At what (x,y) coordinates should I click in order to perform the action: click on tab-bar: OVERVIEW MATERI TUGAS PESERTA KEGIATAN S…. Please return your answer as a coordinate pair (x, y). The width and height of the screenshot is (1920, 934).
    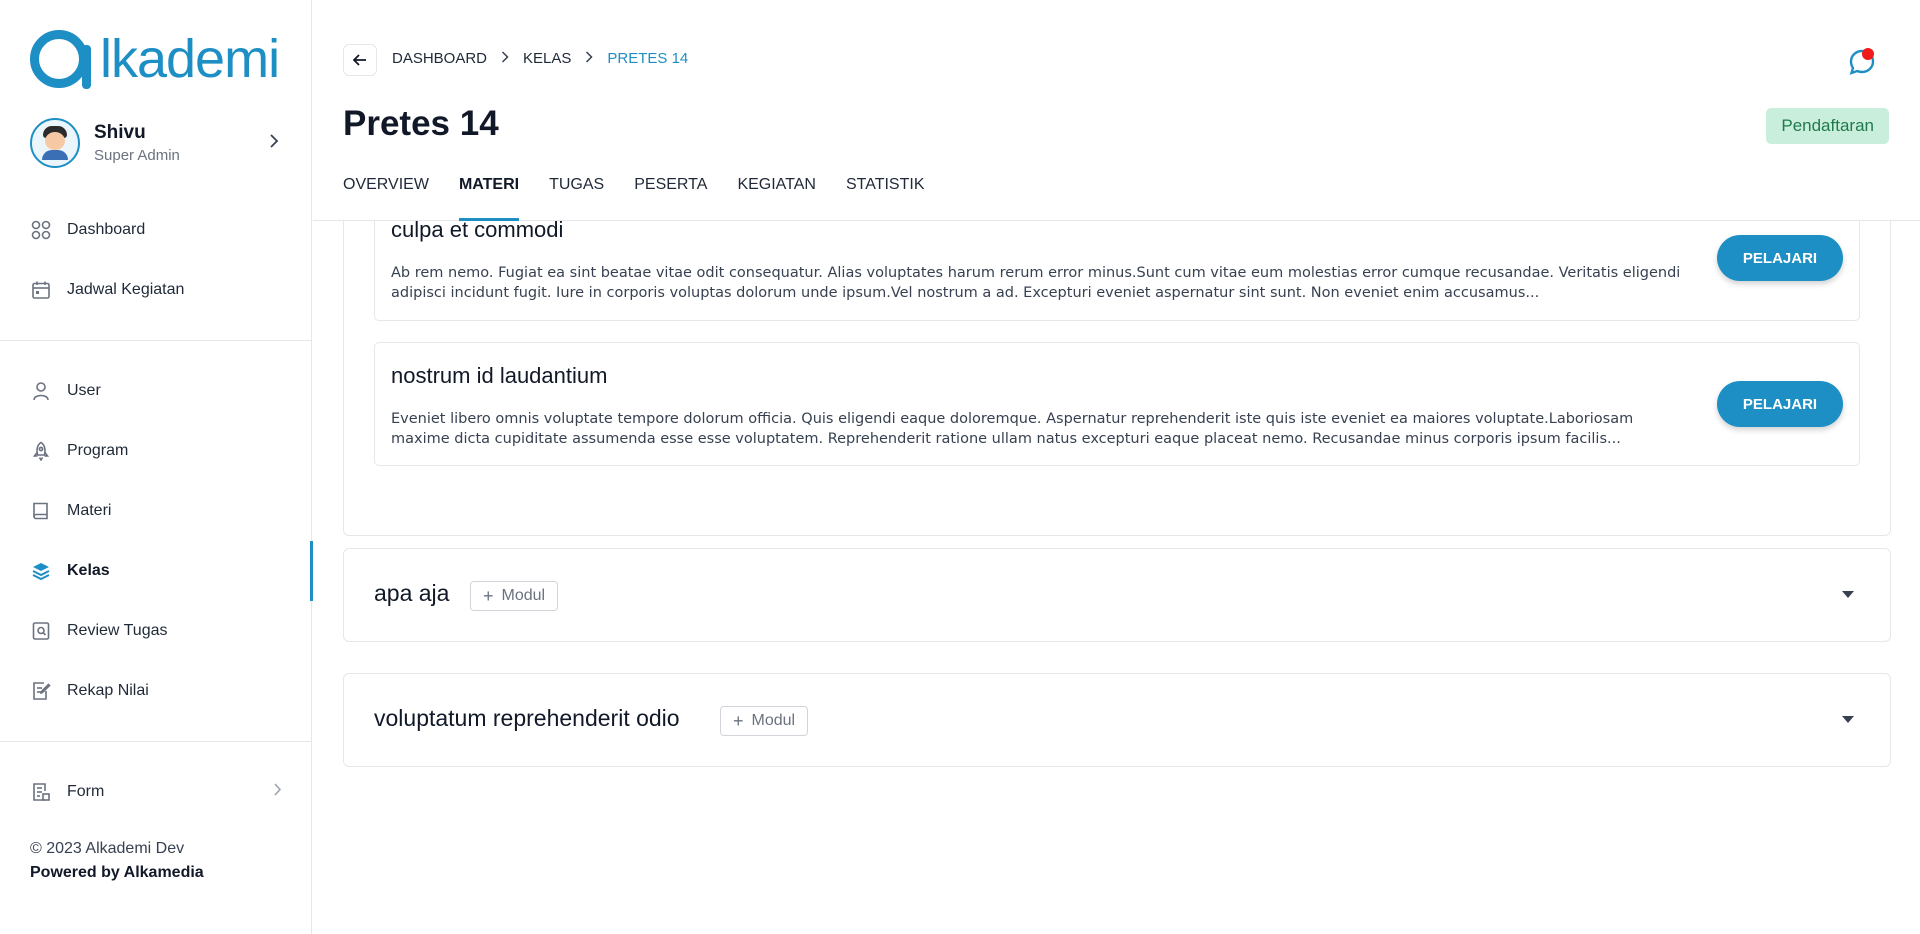
    Looking at the image, I should click on (649, 196).